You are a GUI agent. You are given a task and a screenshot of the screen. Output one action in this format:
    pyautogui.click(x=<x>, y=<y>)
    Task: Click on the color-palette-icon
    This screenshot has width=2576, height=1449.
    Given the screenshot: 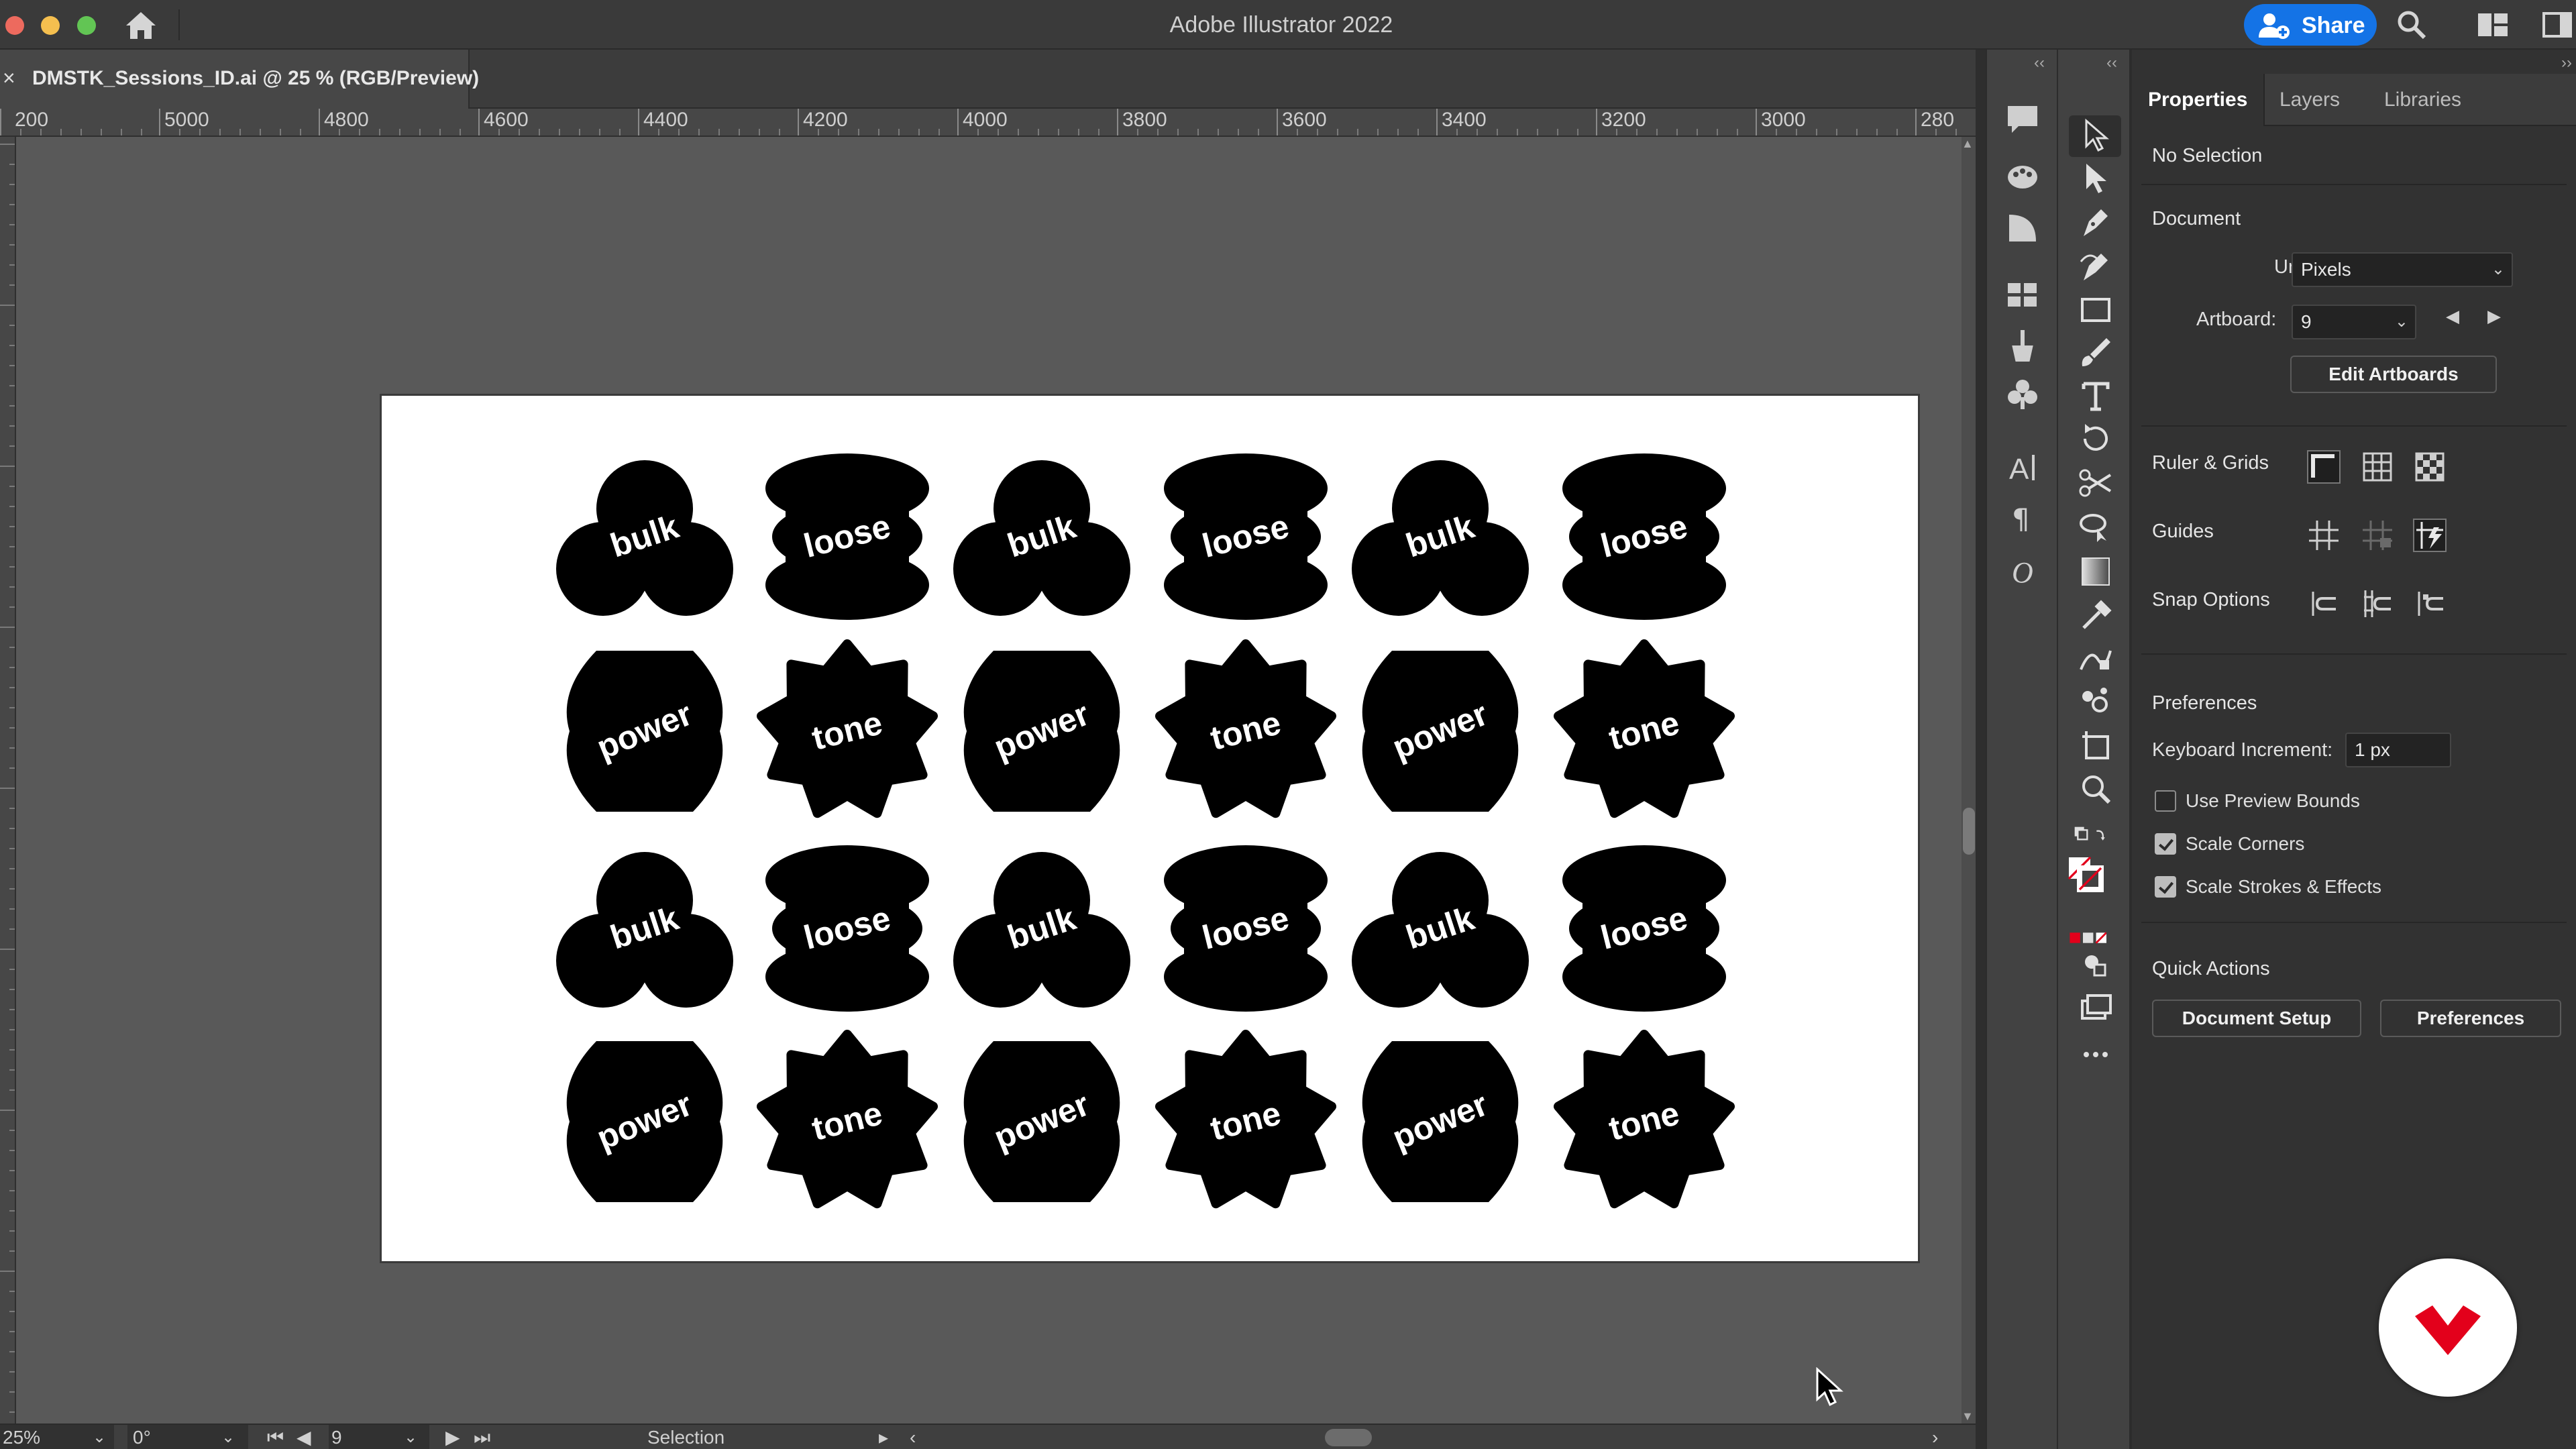 What is the action you would take?
    pyautogui.click(x=2022, y=175)
    